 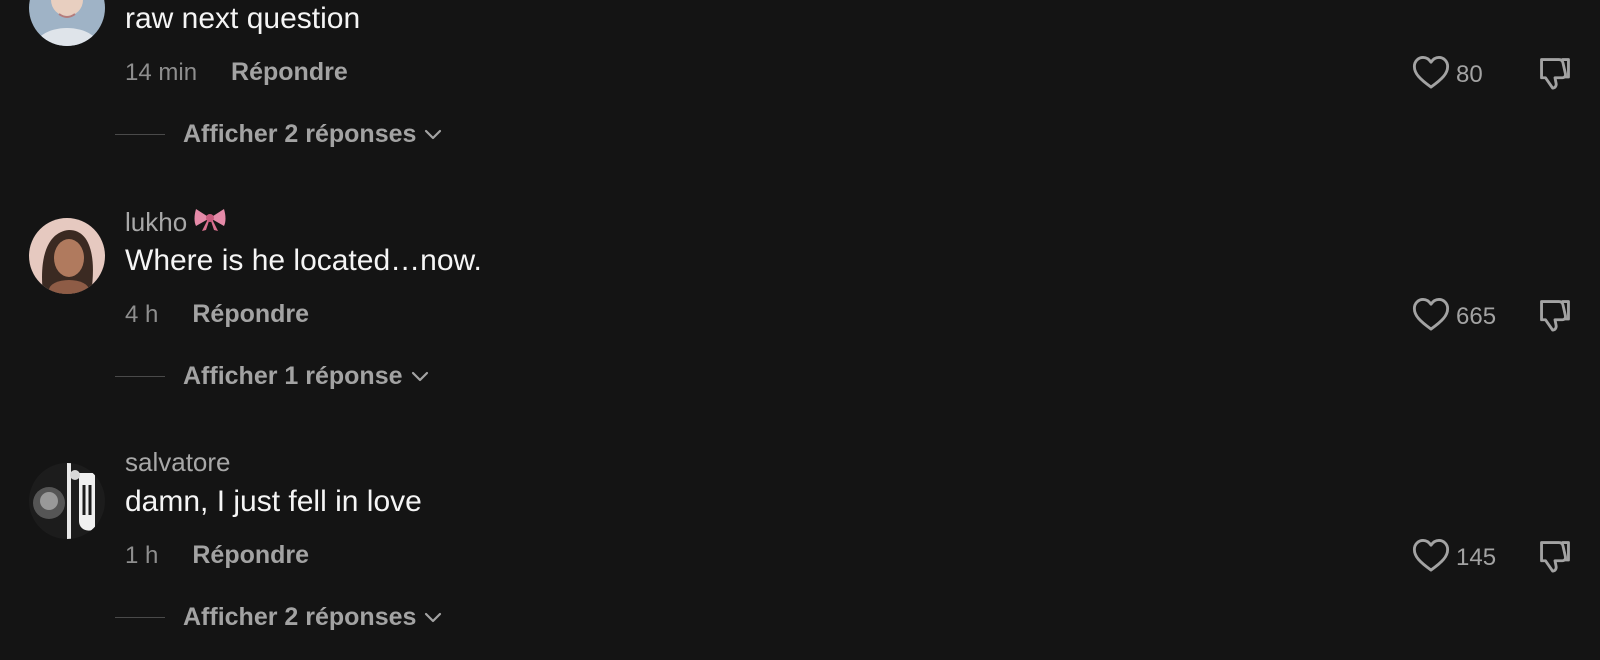 I want to click on view-replies-label: Afficher 1 réponse, so click(x=293, y=376).